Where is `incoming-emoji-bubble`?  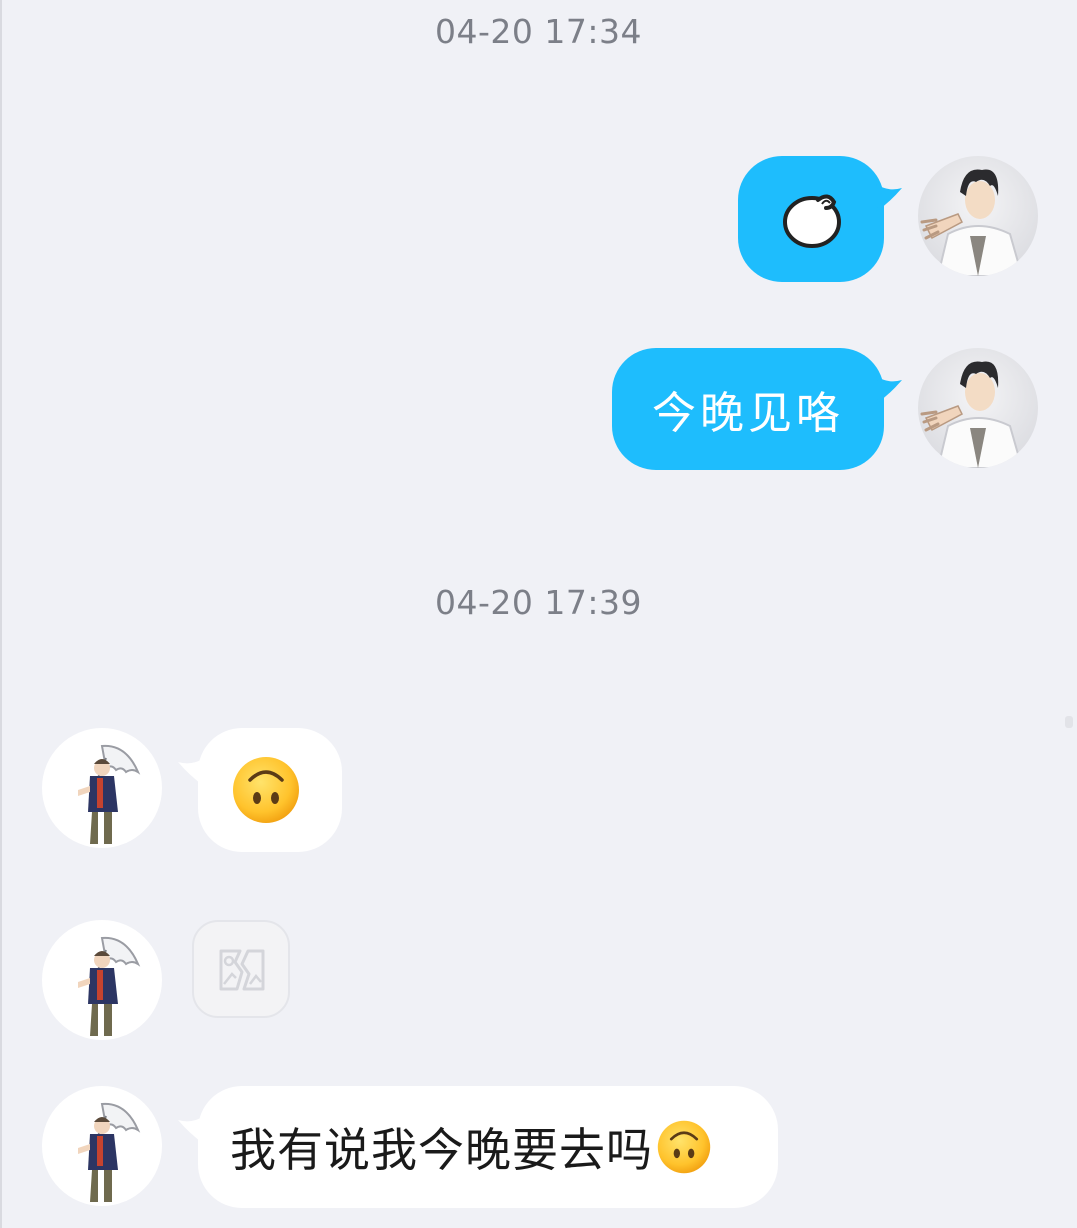
incoming-emoji-bubble is located at coordinates (260, 790).